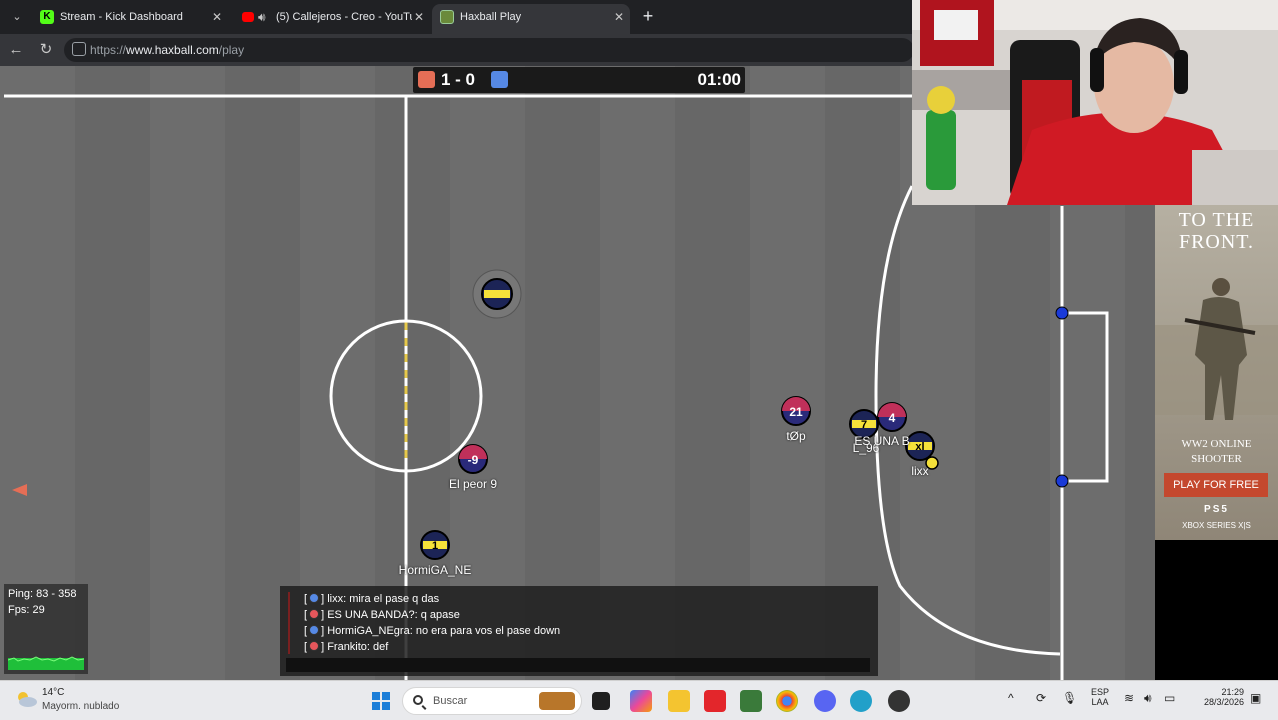 Image resolution: width=1278 pixels, height=720 pixels. I want to click on goal-post-bottom, so click(1062, 481).